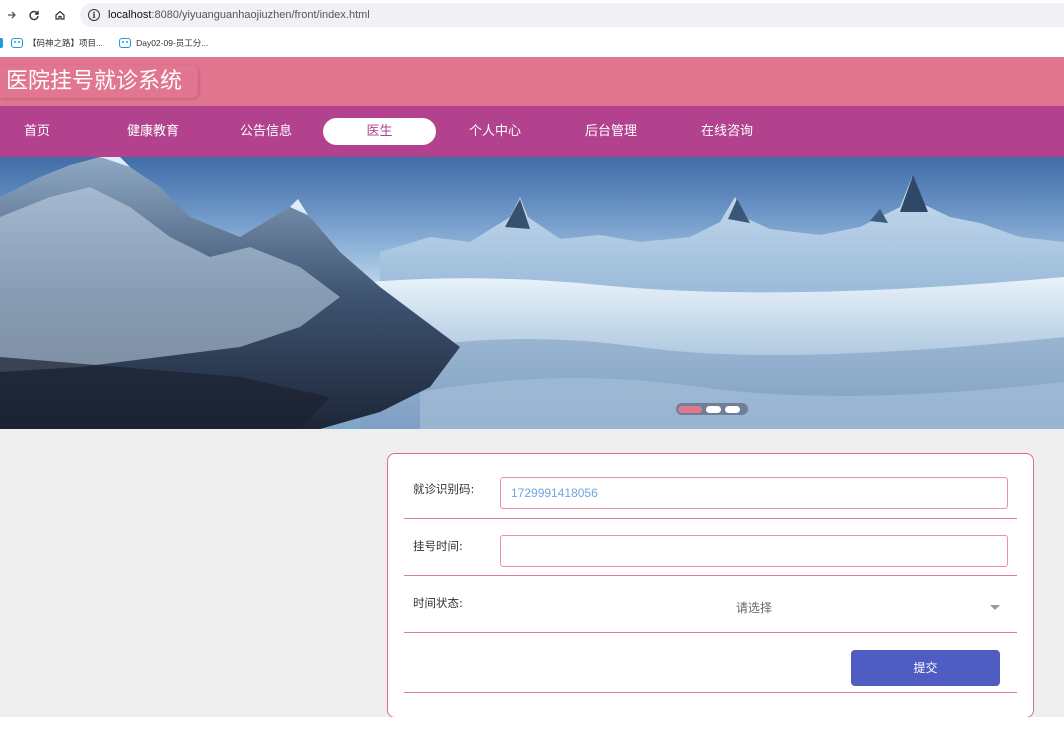 This screenshot has width=1064, height=734. What do you see at coordinates (379, 131) in the screenshot?
I see `nav-doctor: 医生` at bounding box center [379, 131].